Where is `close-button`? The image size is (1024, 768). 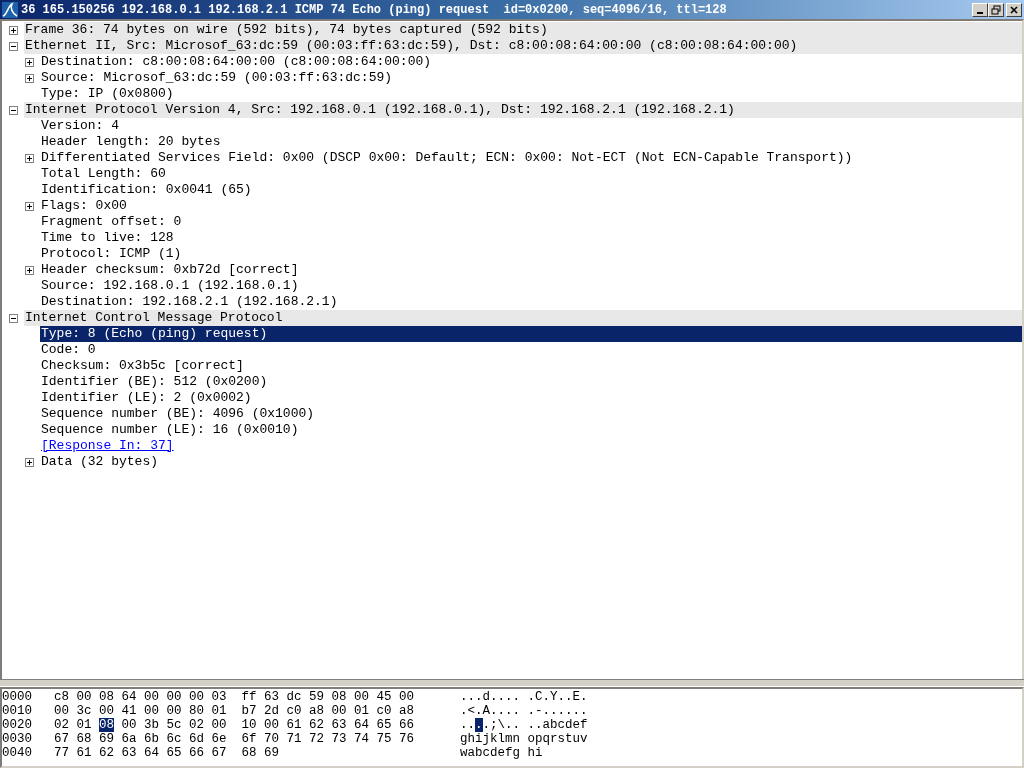
close-button is located at coordinates (1014, 9).